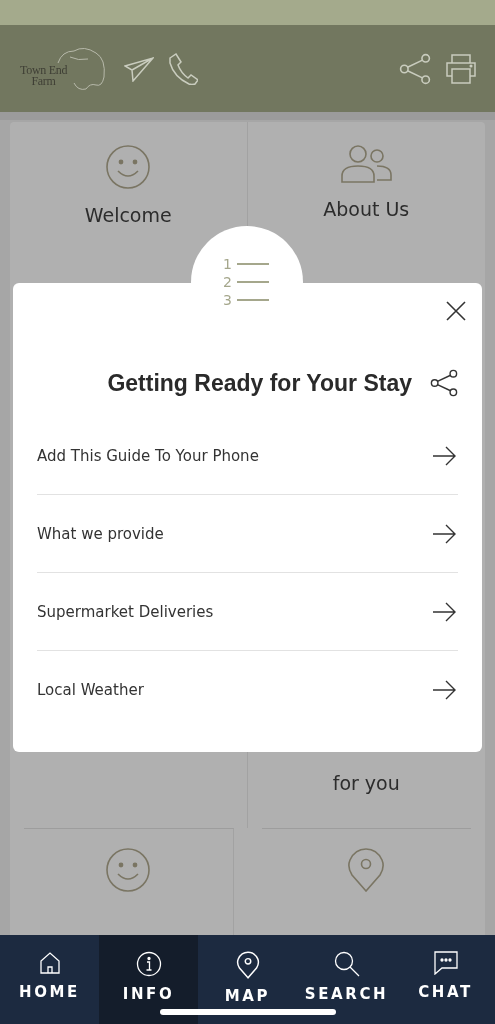 The width and height of the screenshot is (495, 1024). I want to click on printer-icon, so click(461, 68).